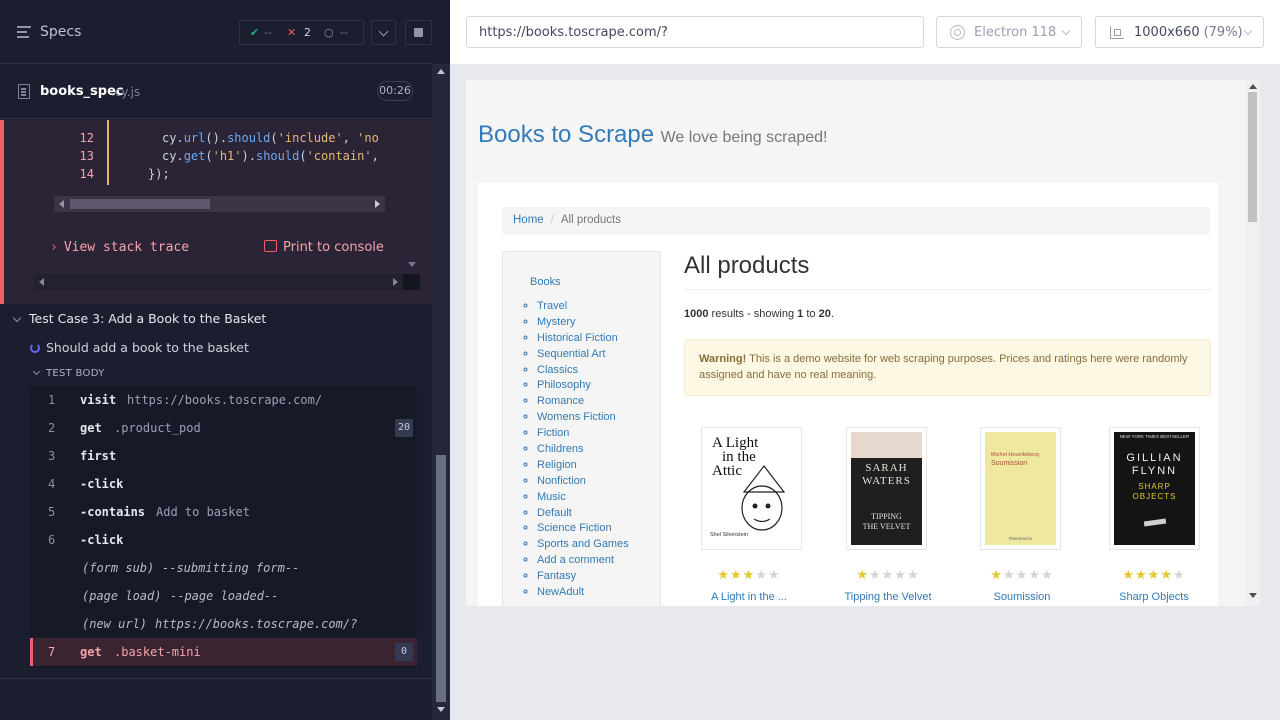 The image size is (1280, 720). I want to click on test-case-row: Should add a book to the basket, so click(139, 347).